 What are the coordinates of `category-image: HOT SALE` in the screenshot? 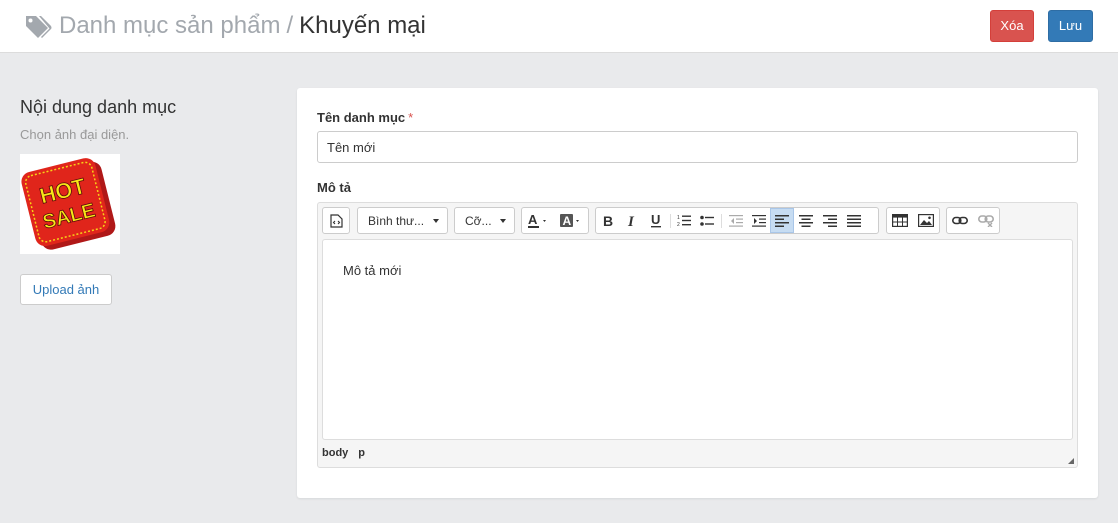 It's located at (70, 204).